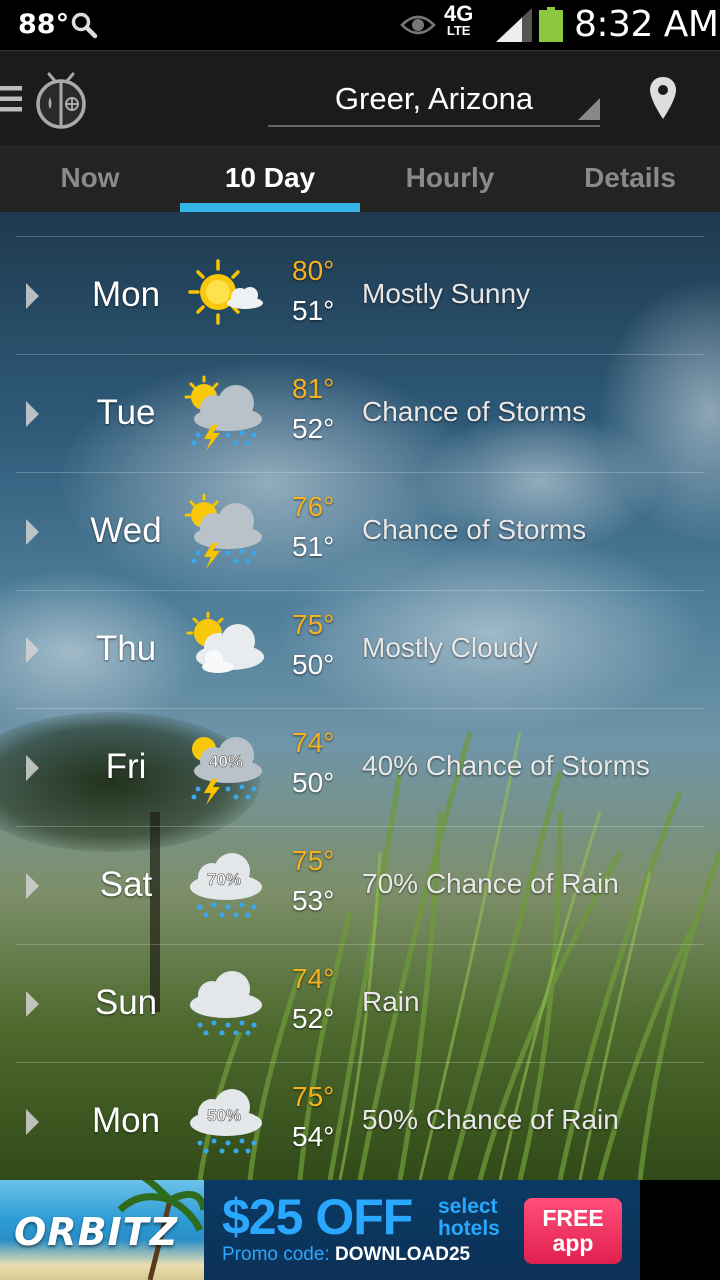 Image resolution: width=720 pixels, height=1280 pixels. What do you see at coordinates (514, 27) in the screenshot?
I see `signal-icon` at bounding box center [514, 27].